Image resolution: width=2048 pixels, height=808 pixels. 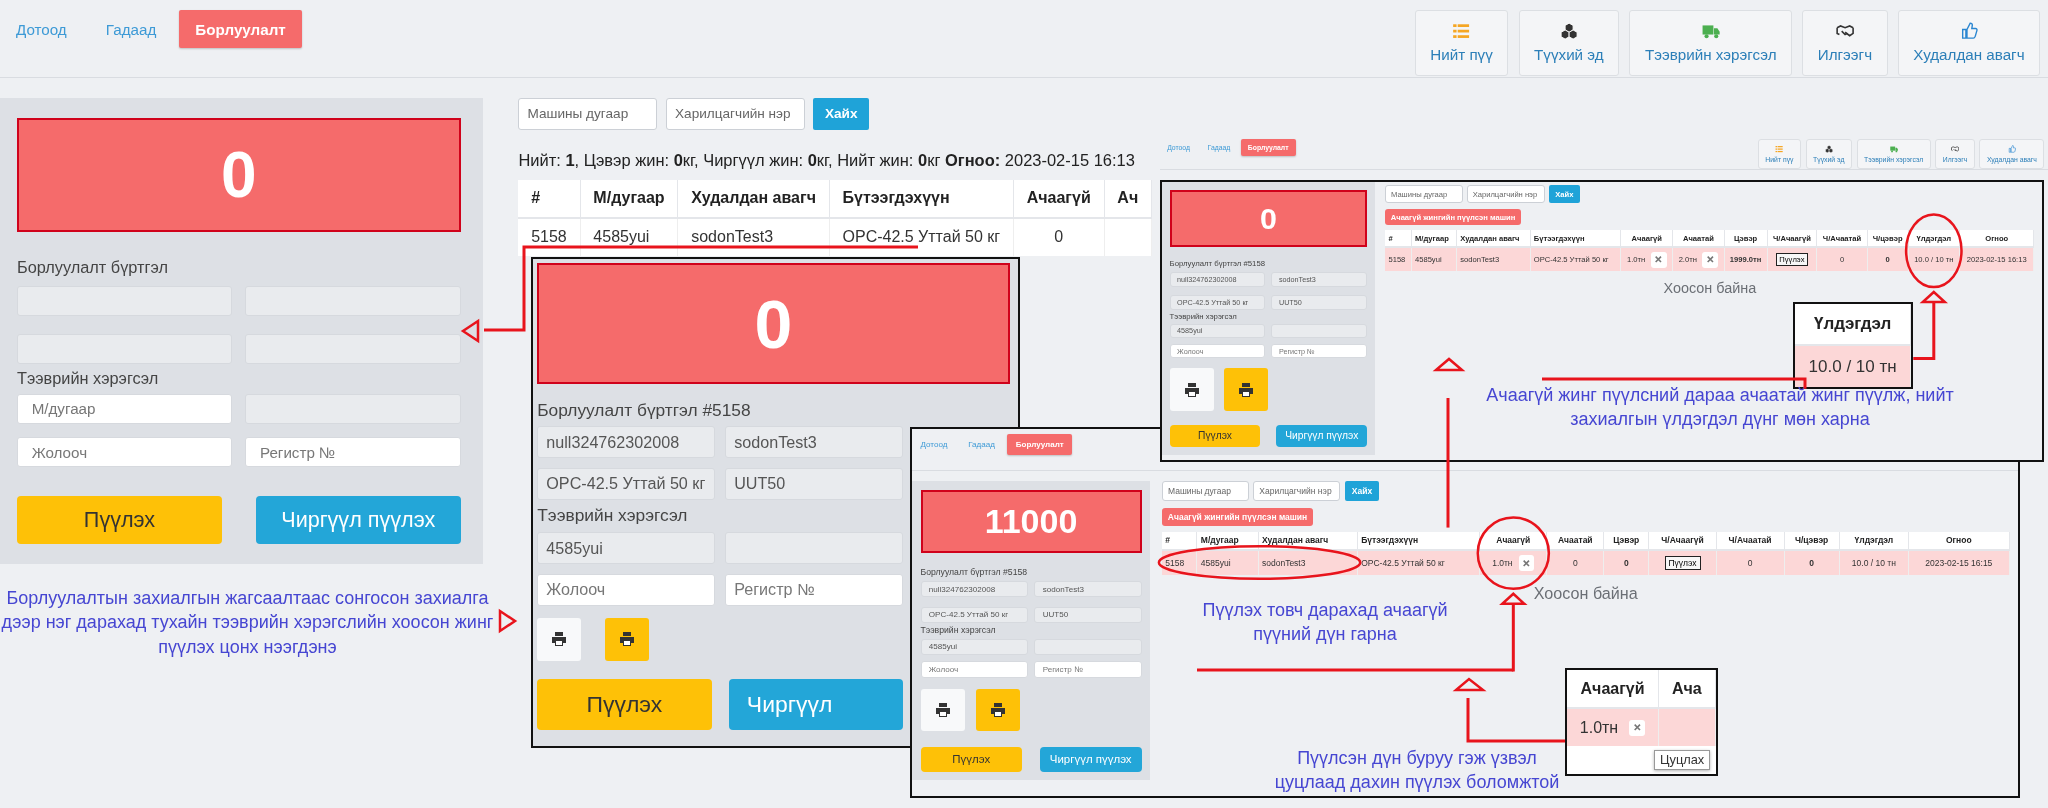 What do you see at coordinates (1128, 198) in the screenshot?
I see `column-header: Ач` at bounding box center [1128, 198].